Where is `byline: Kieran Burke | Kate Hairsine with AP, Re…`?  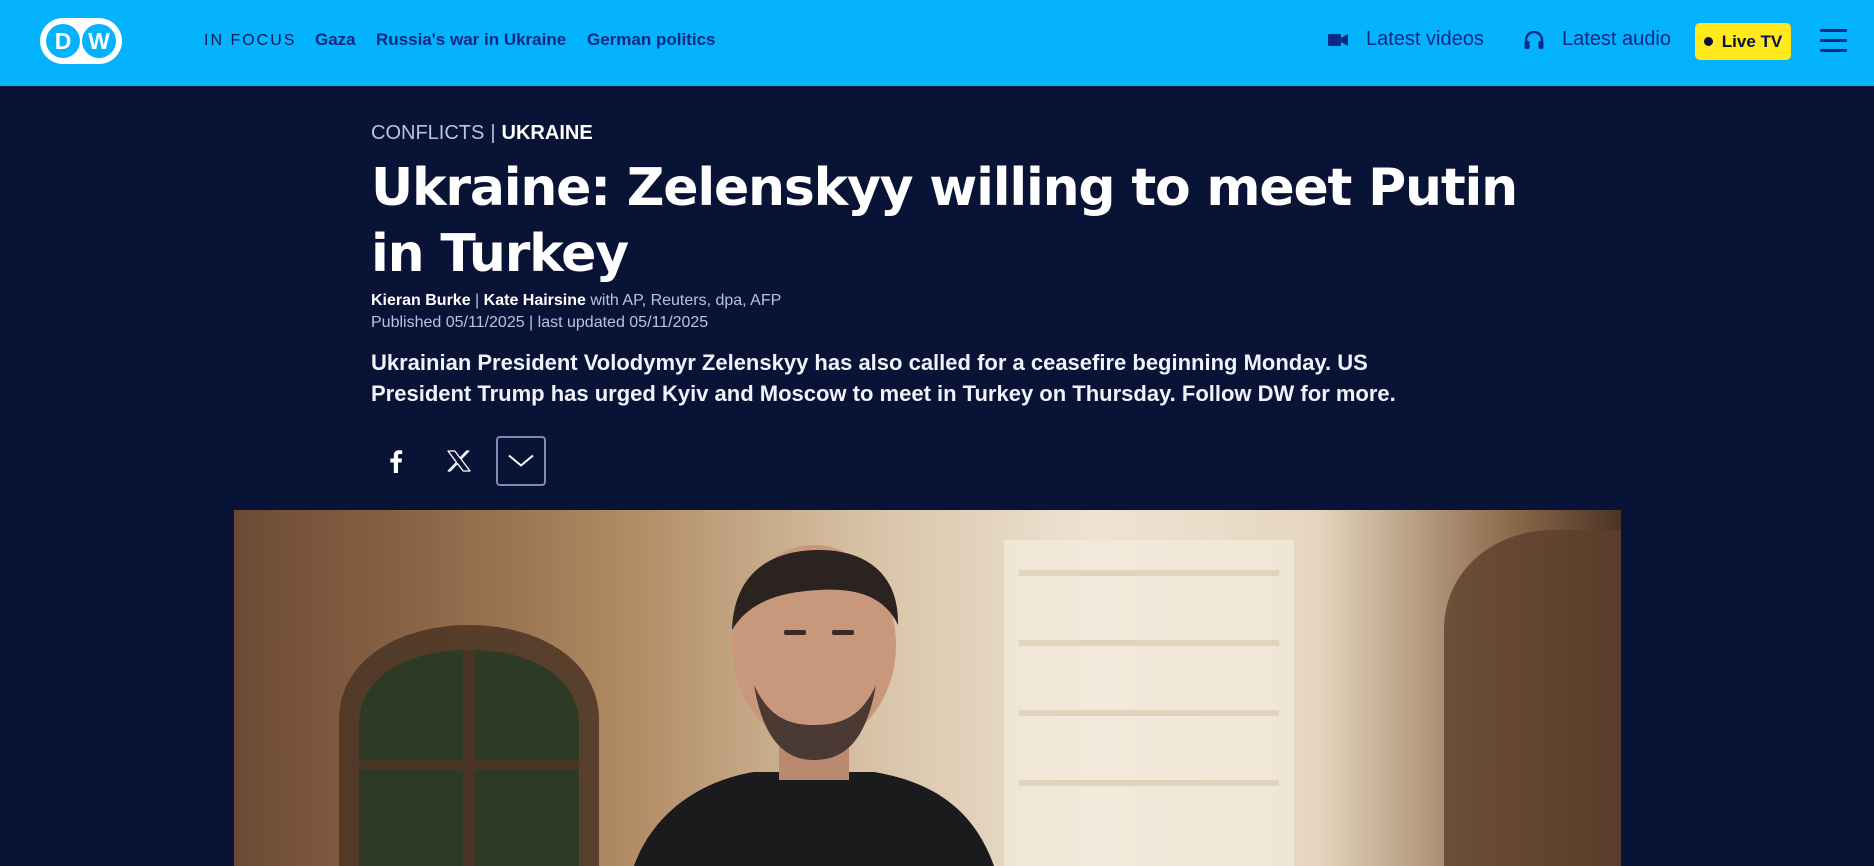
byline: Kieran Burke | Kate Hairsine with AP, Re… is located at coordinates (576, 301).